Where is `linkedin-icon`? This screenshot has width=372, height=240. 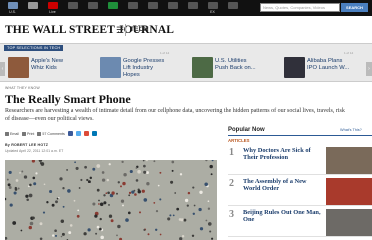 linkedin-icon is located at coordinates (94, 133).